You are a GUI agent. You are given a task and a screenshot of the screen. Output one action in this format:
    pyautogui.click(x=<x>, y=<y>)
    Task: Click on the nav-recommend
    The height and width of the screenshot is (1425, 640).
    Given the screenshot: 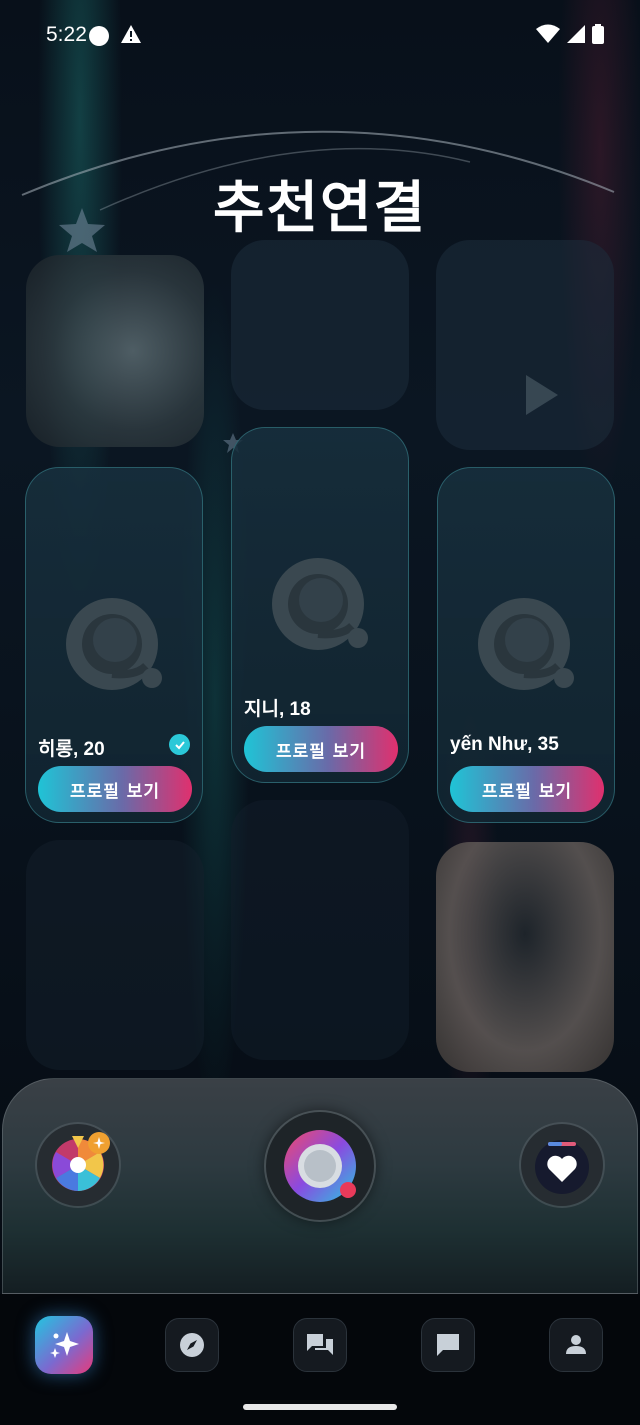 What is the action you would take?
    pyautogui.click(x=64, y=1345)
    